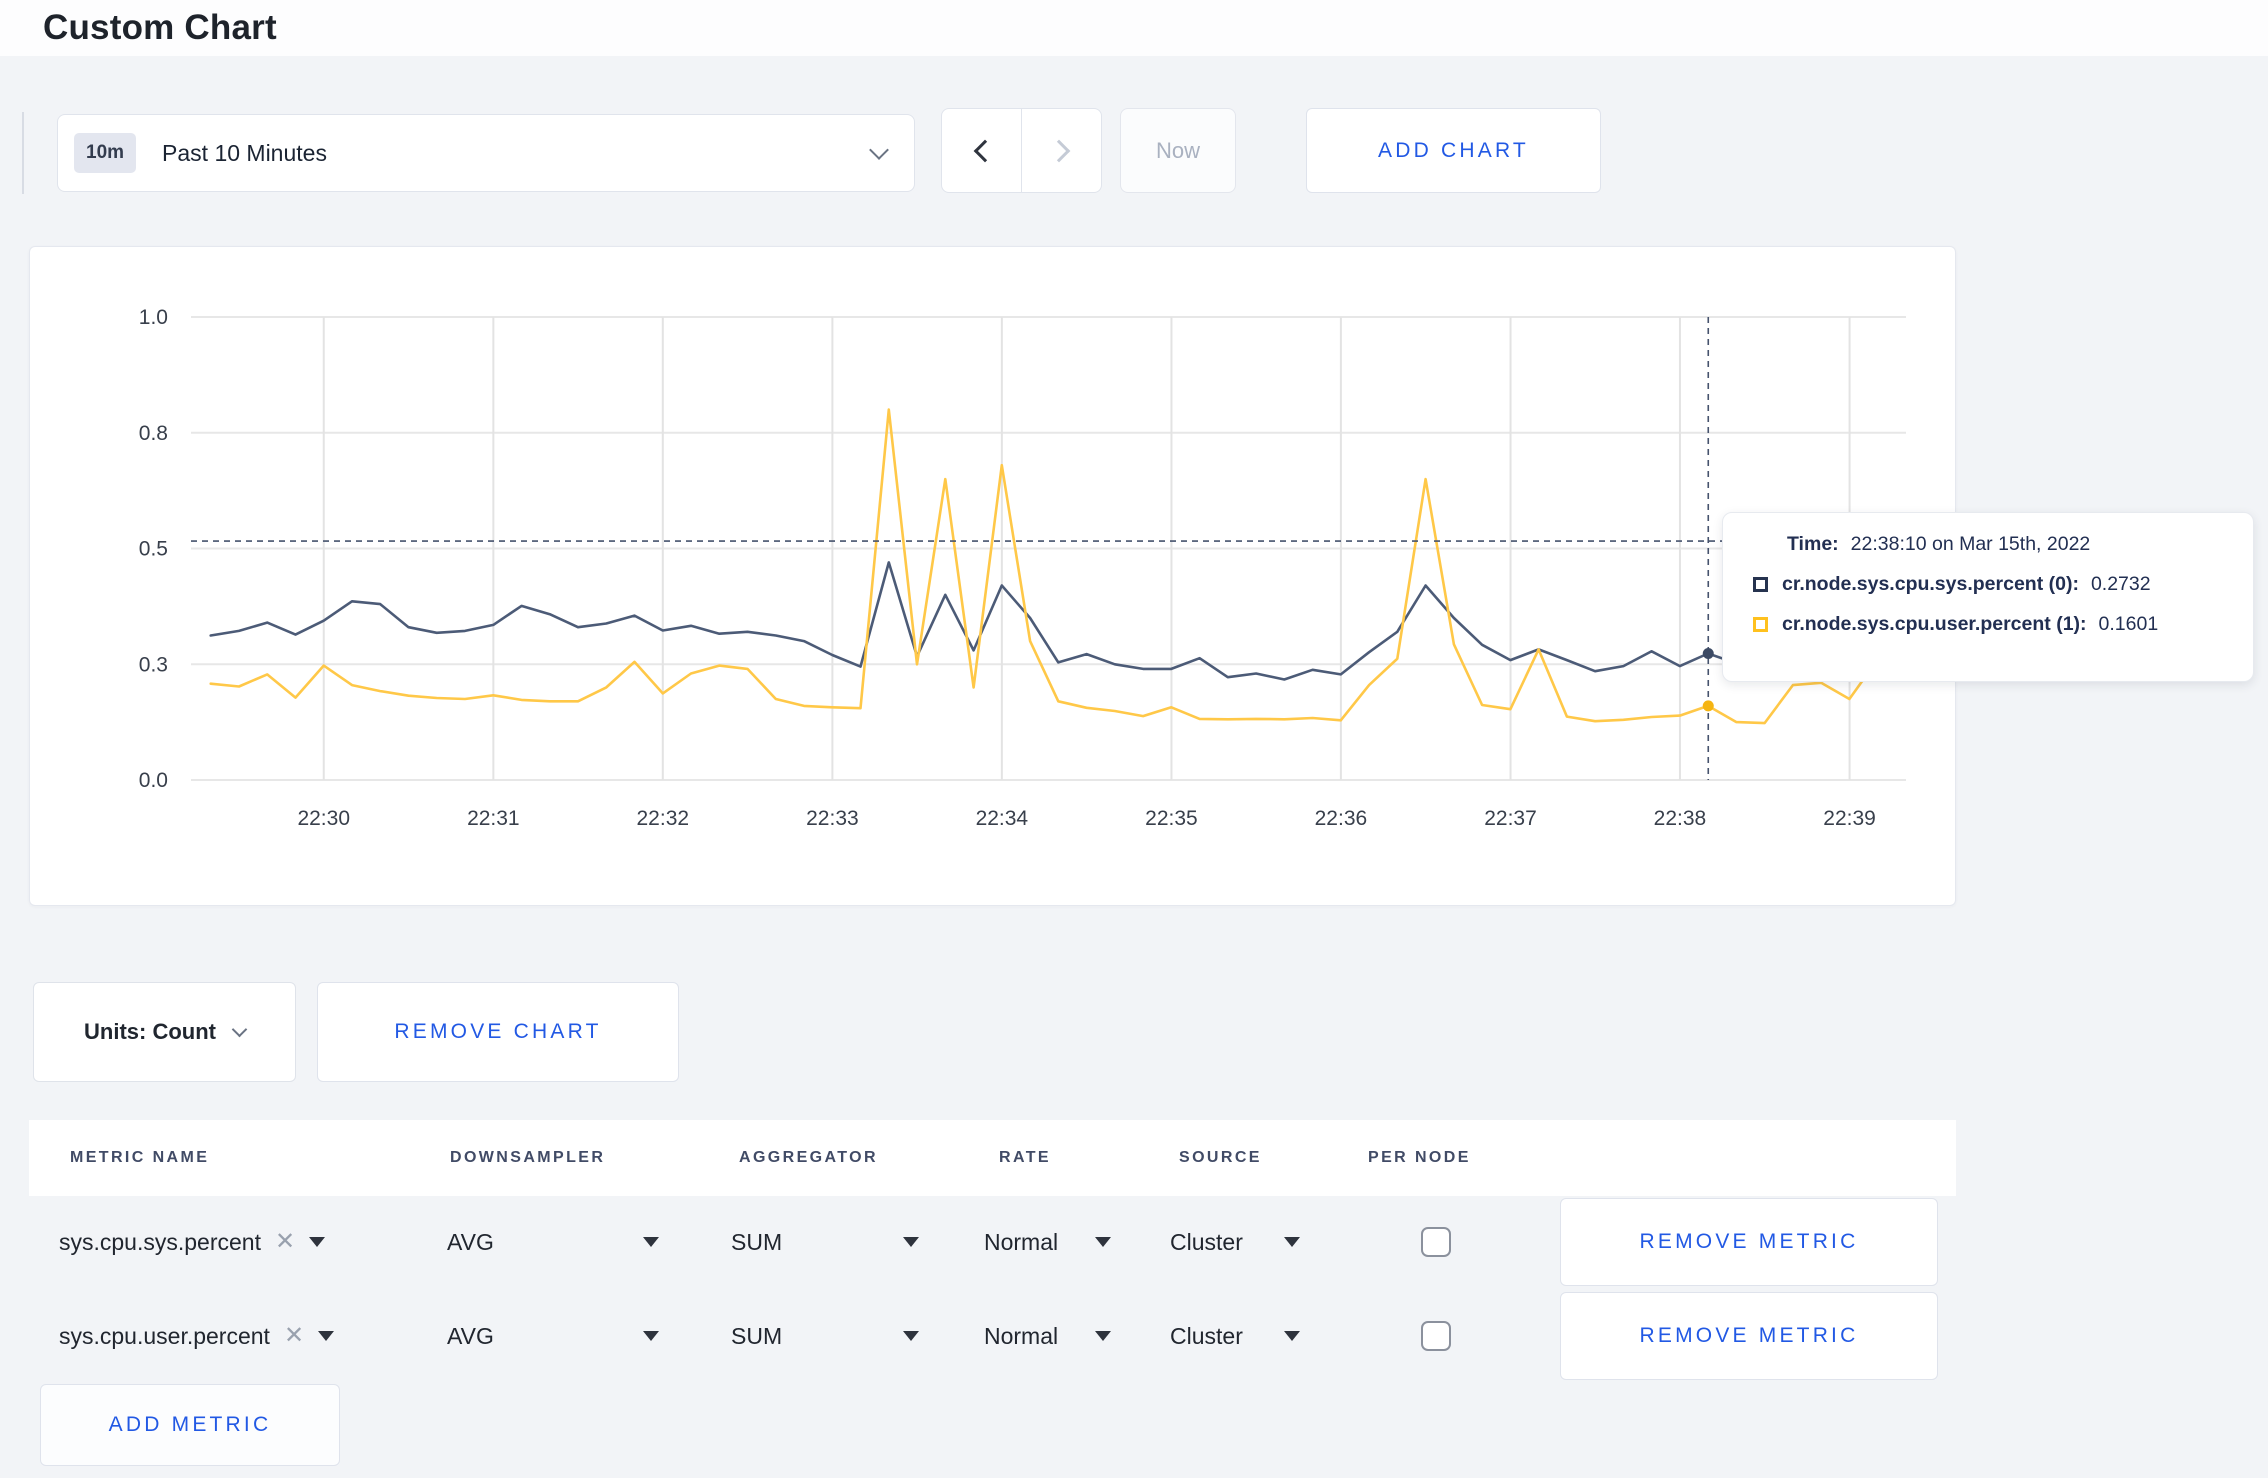 The image size is (2268, 1478). What do you see at coordinates (1419, 1157) in the screenshot?
I see `col-header-per-node: PER NODE` at bounding box center [1419, 1157].